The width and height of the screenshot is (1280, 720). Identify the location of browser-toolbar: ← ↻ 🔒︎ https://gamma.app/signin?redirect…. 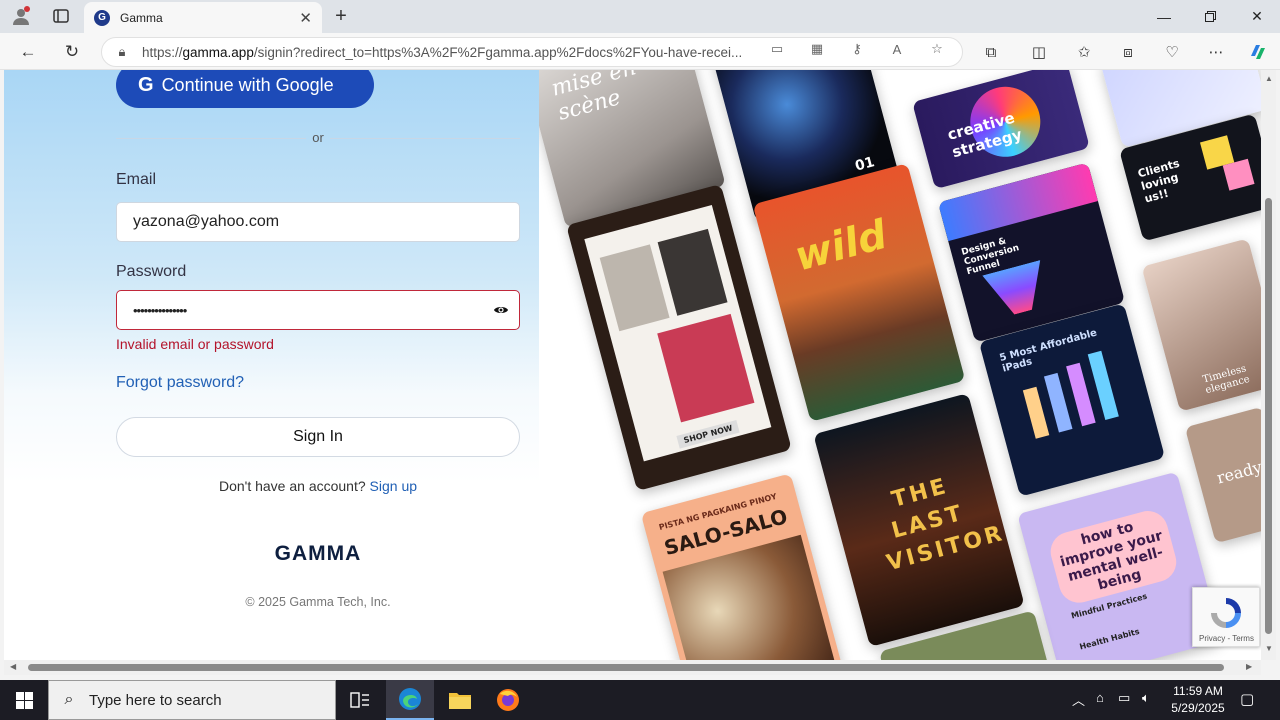
(640, 51).